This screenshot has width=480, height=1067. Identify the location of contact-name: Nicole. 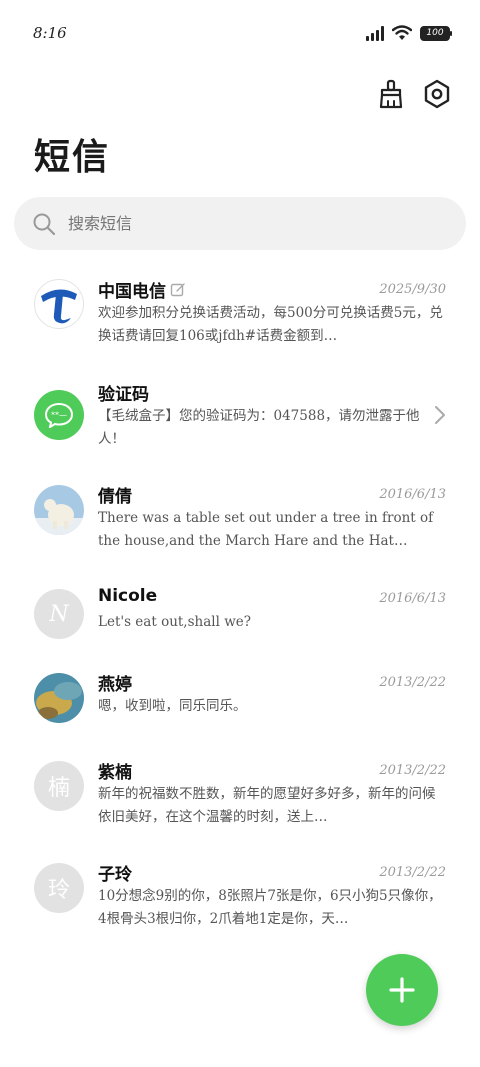
(128, 596).